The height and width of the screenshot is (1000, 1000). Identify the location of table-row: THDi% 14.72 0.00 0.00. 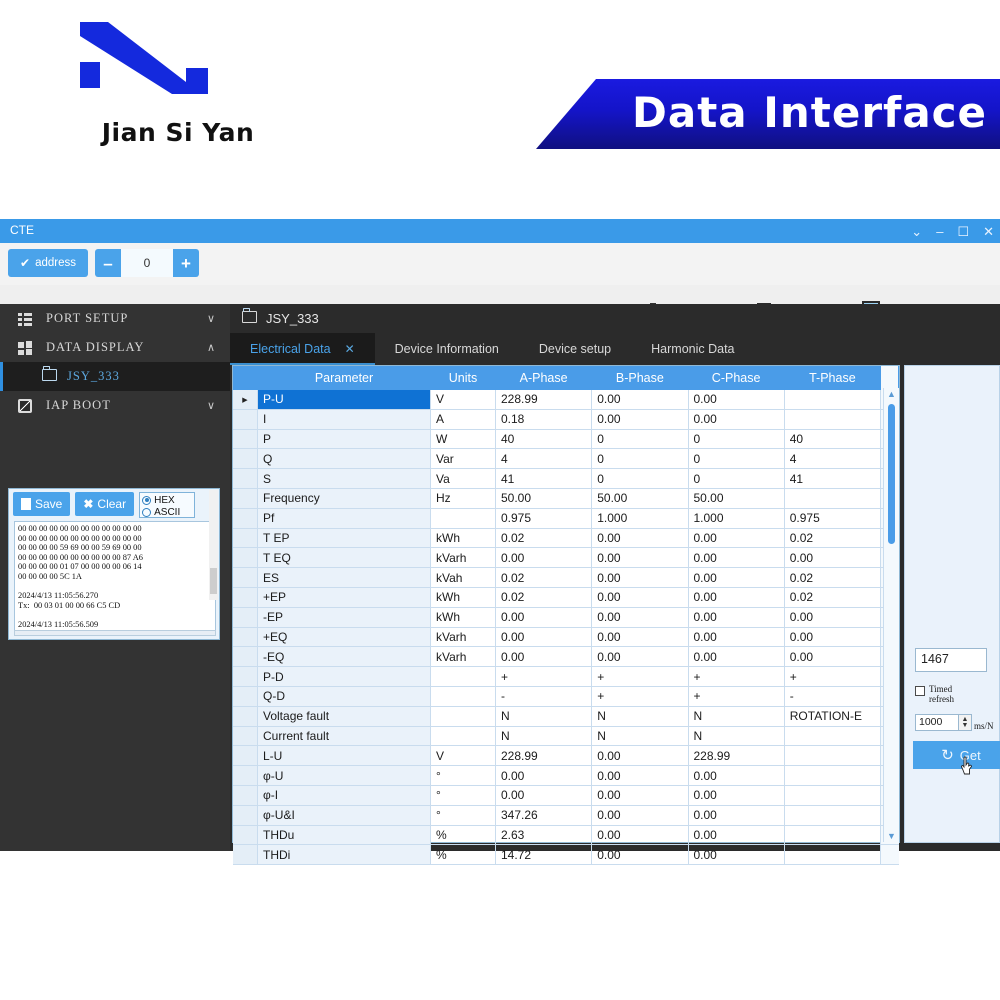
(566, 855).